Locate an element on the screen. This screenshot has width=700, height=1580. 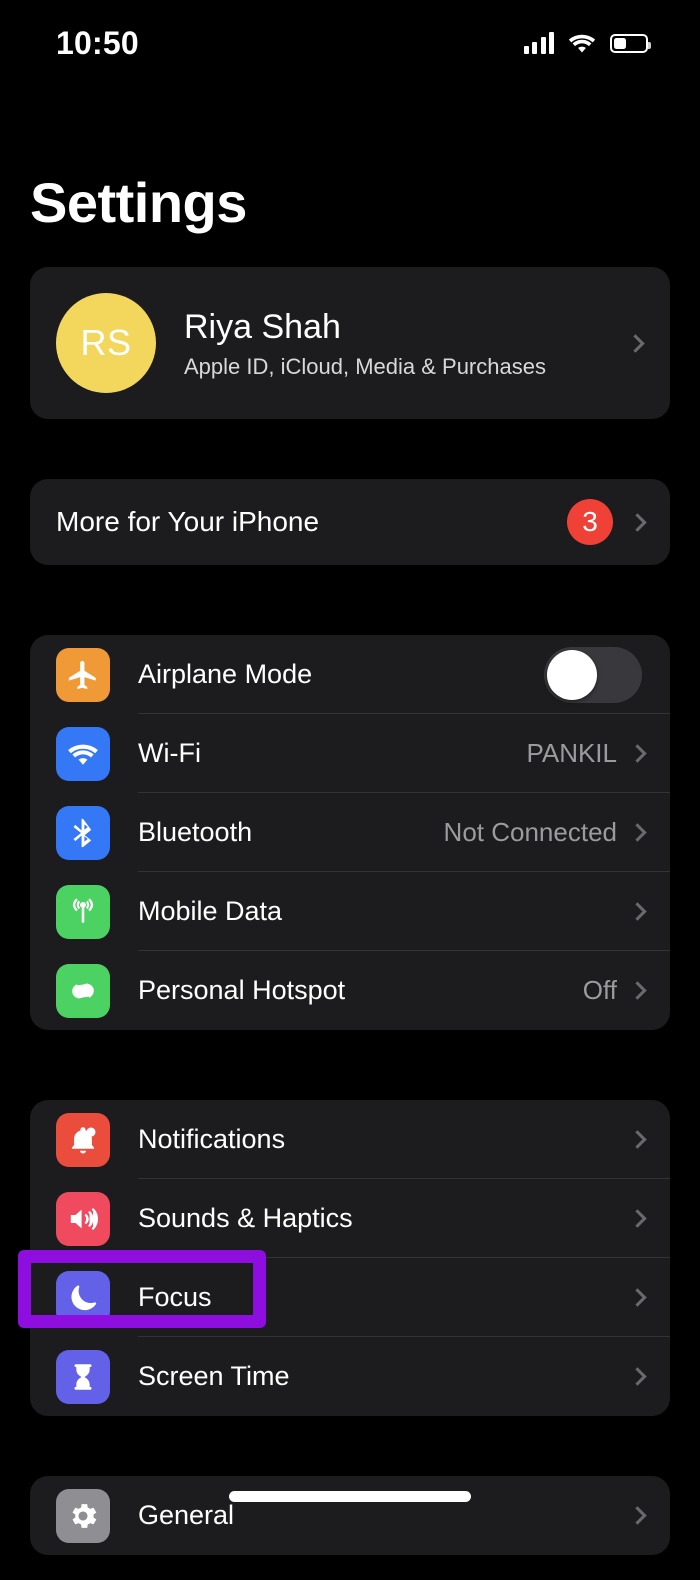
row-general: General is located at coordinates (350, 1515).